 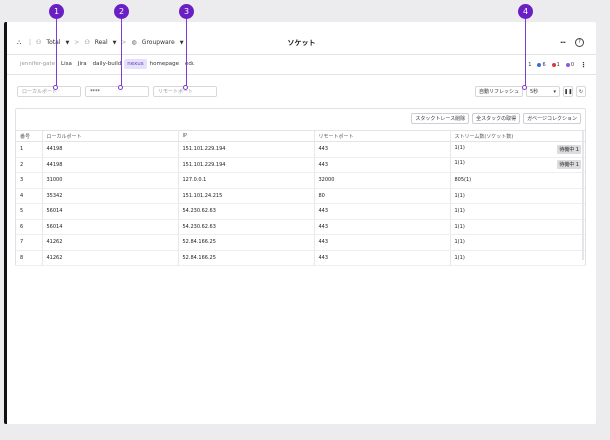 I want to click on cell-local-port: 35342, so click(x=109, y=196).